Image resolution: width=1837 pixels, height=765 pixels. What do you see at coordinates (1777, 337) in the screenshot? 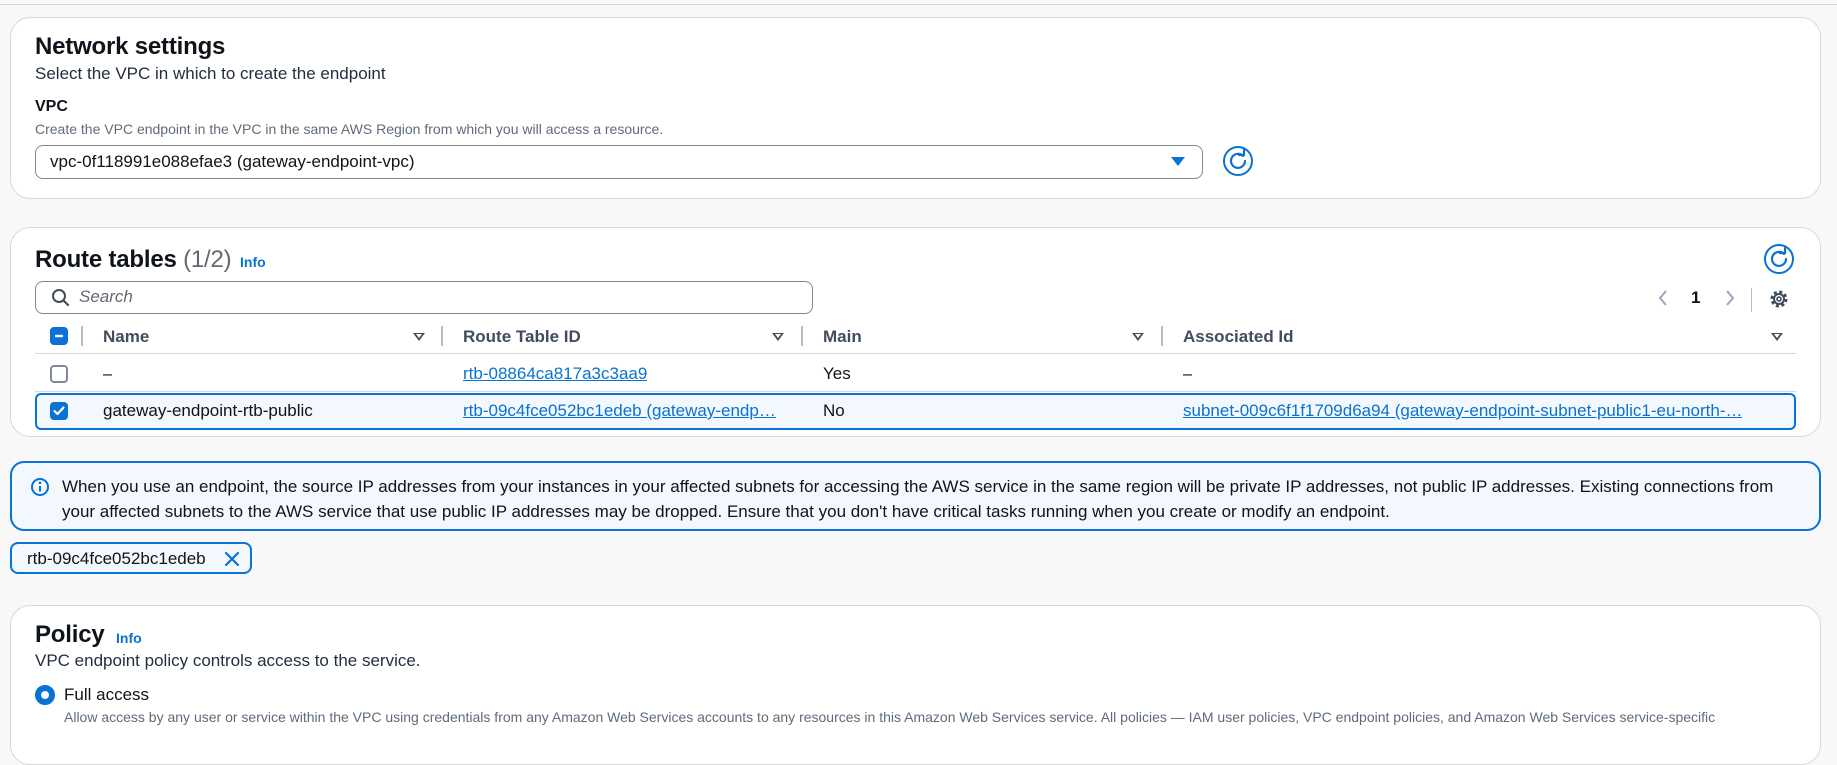
I see `sort-associated-id-icon` at bounding box center [1777, 337].